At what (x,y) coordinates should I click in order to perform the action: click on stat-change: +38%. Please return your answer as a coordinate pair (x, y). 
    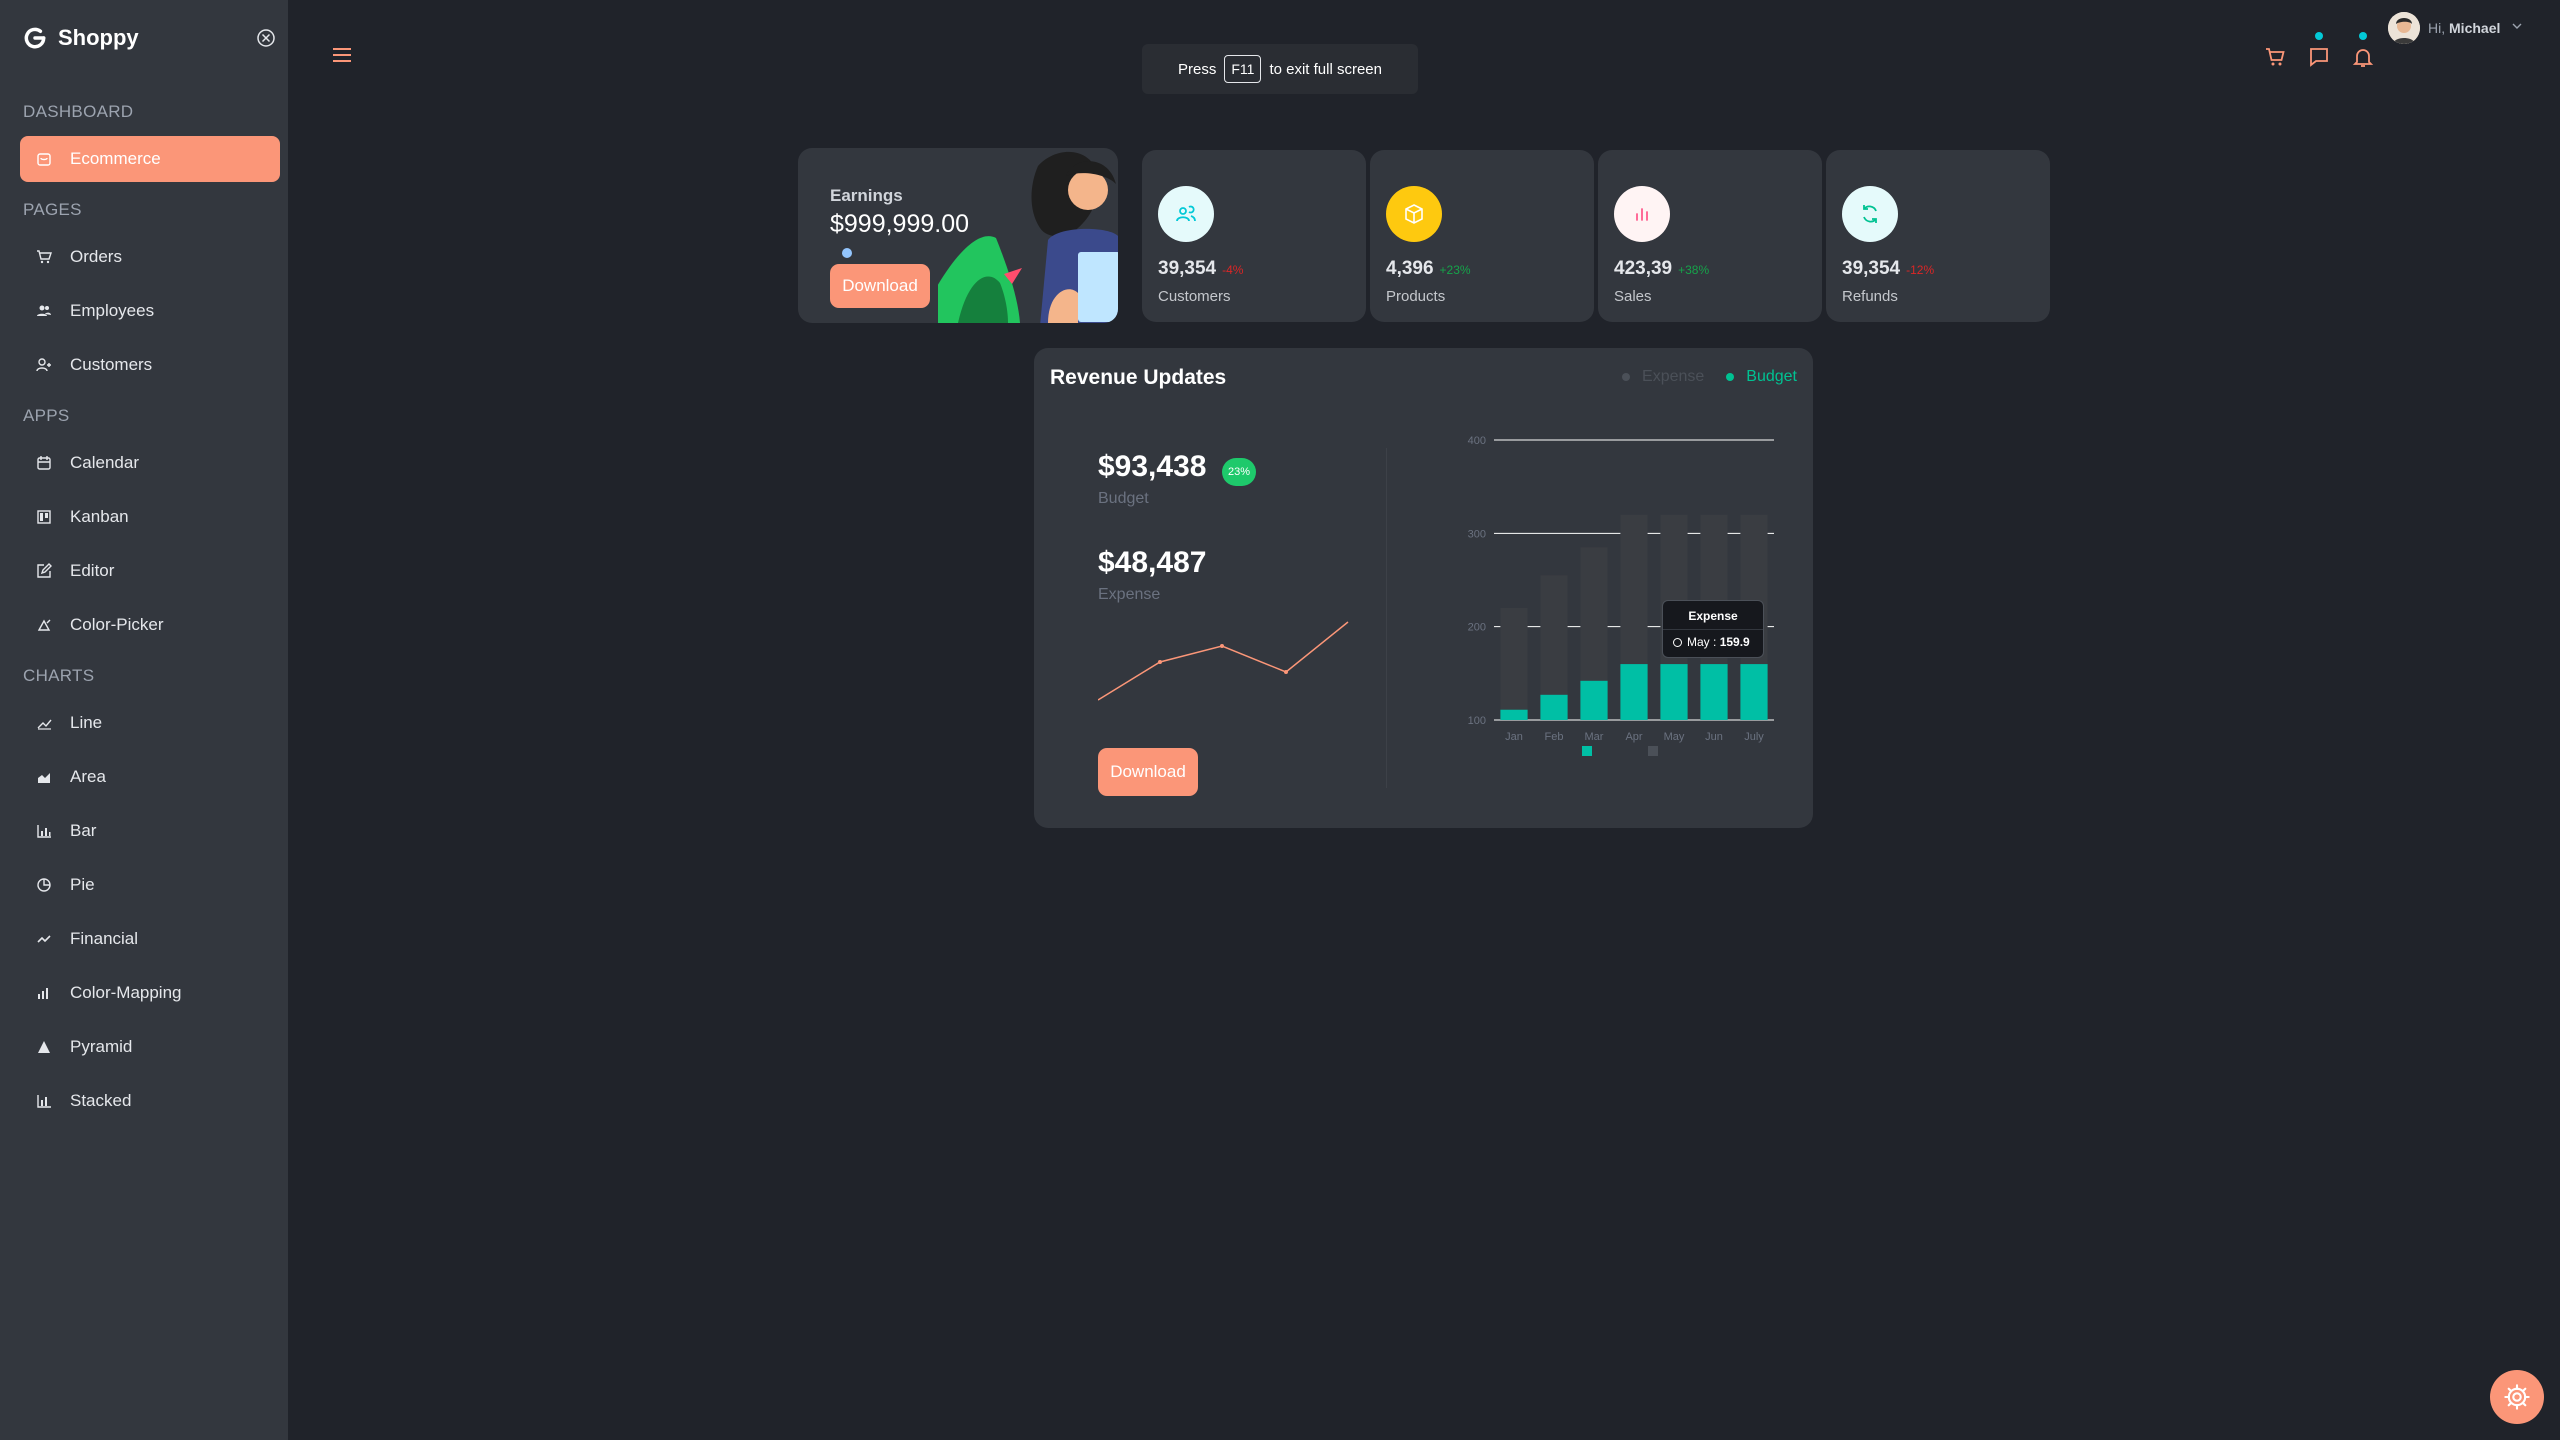
    Looking at the image, I should click on (1694, 270).